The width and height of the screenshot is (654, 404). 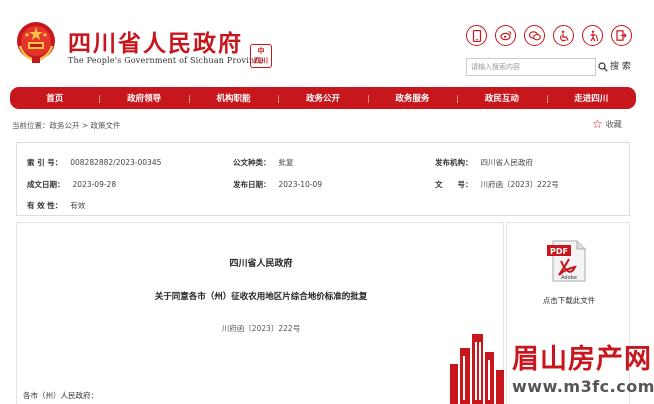 What do you see at coordinates (94, 184) in the screenshot?
I see `info-created-value: 2023-09-28` at bounding box center [94, 184].